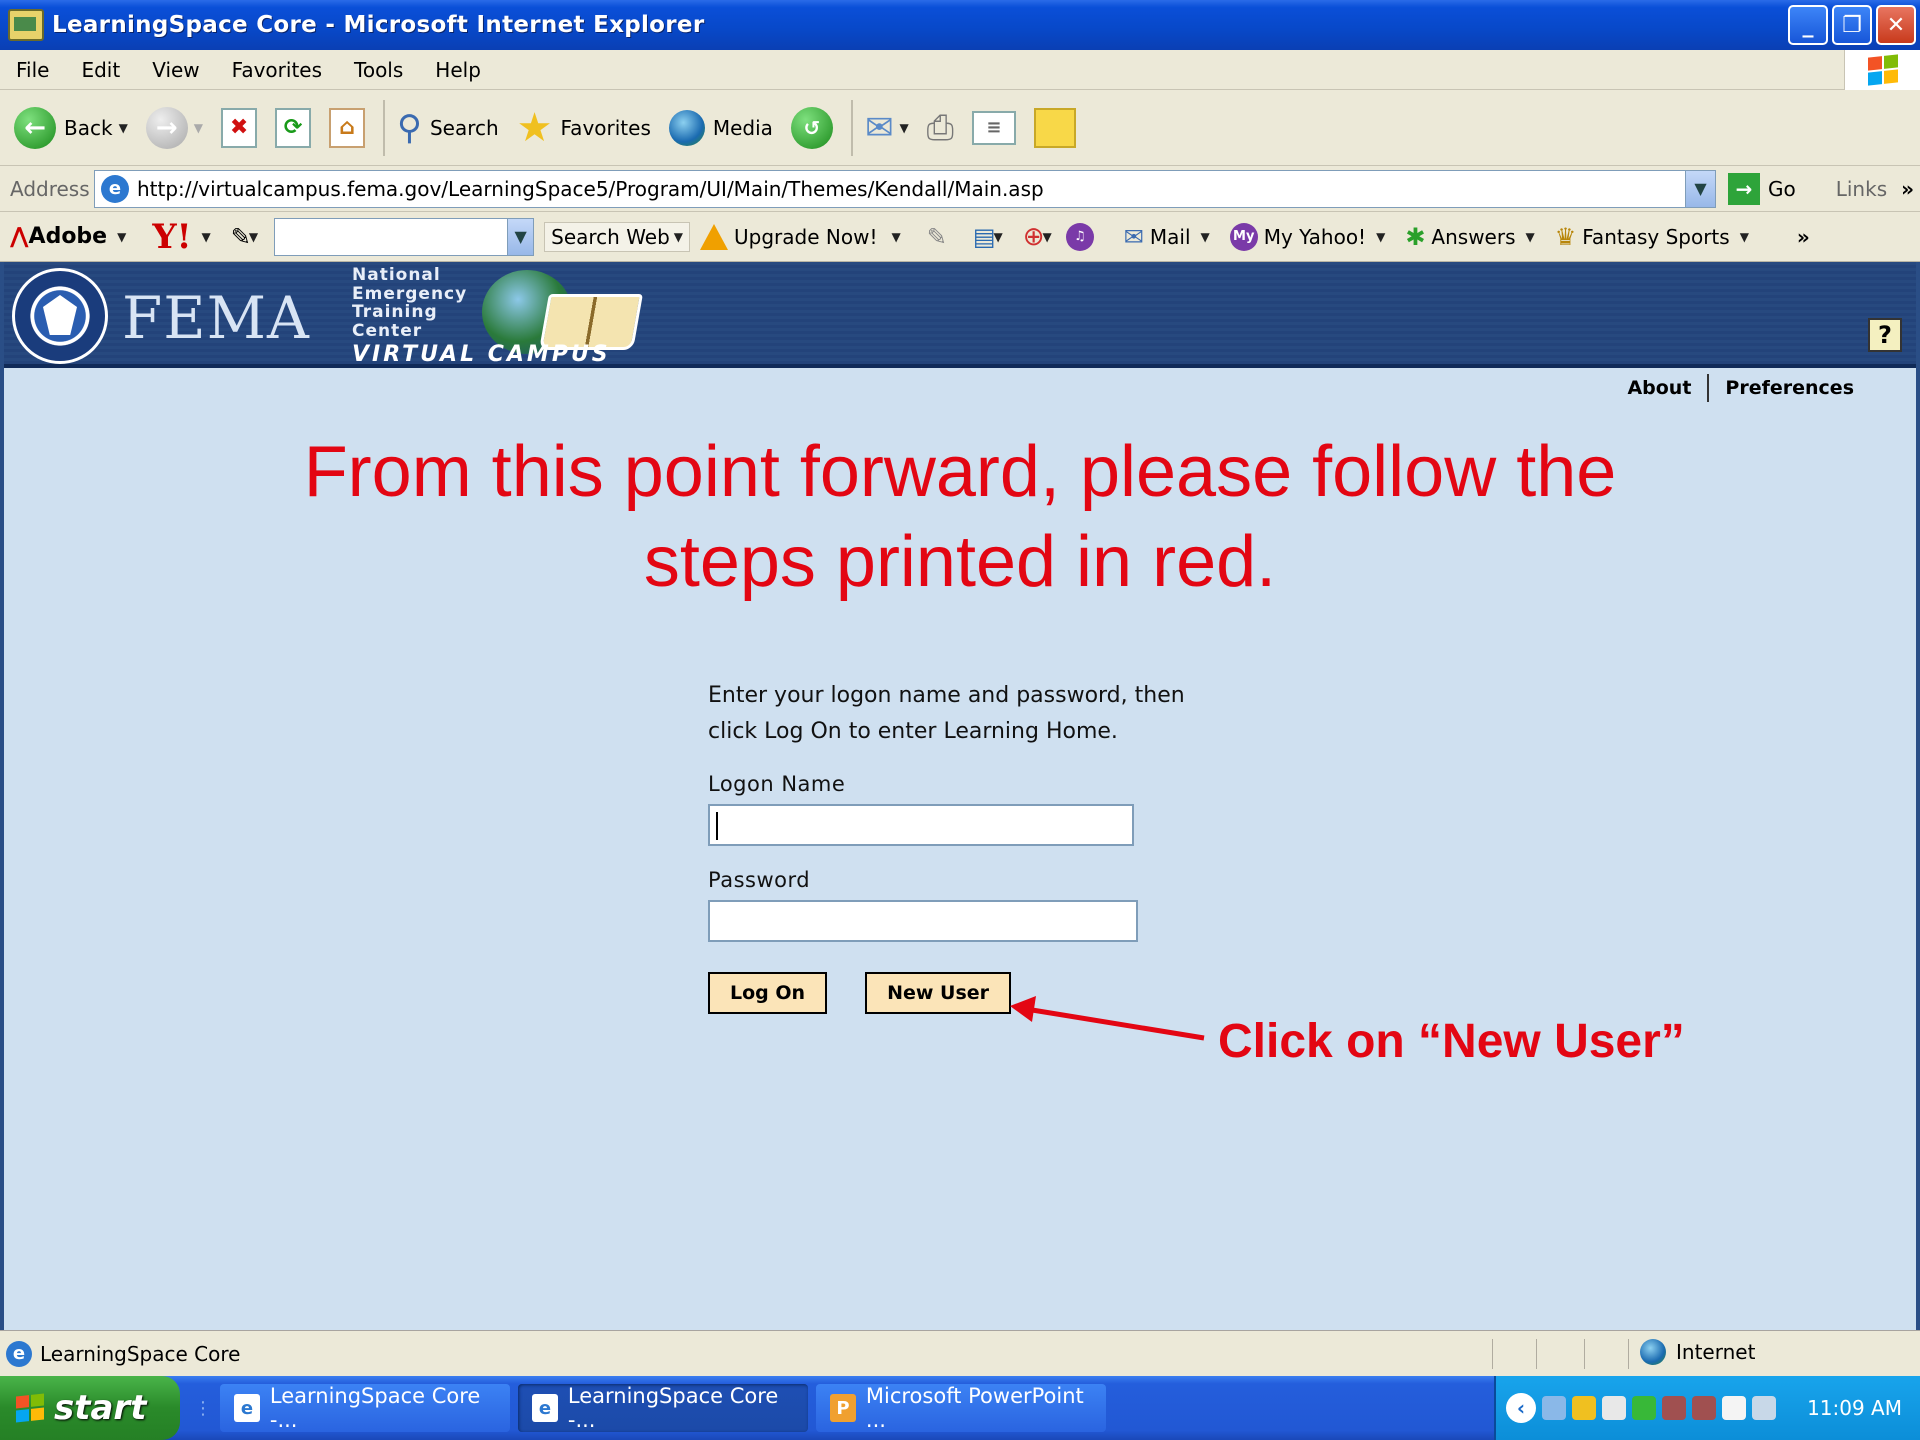 This screenshot has height=1440, width=1920. Describe the element at coordinates (1808, 25) in the screenshot. I see `minimize-button: _` at that location.